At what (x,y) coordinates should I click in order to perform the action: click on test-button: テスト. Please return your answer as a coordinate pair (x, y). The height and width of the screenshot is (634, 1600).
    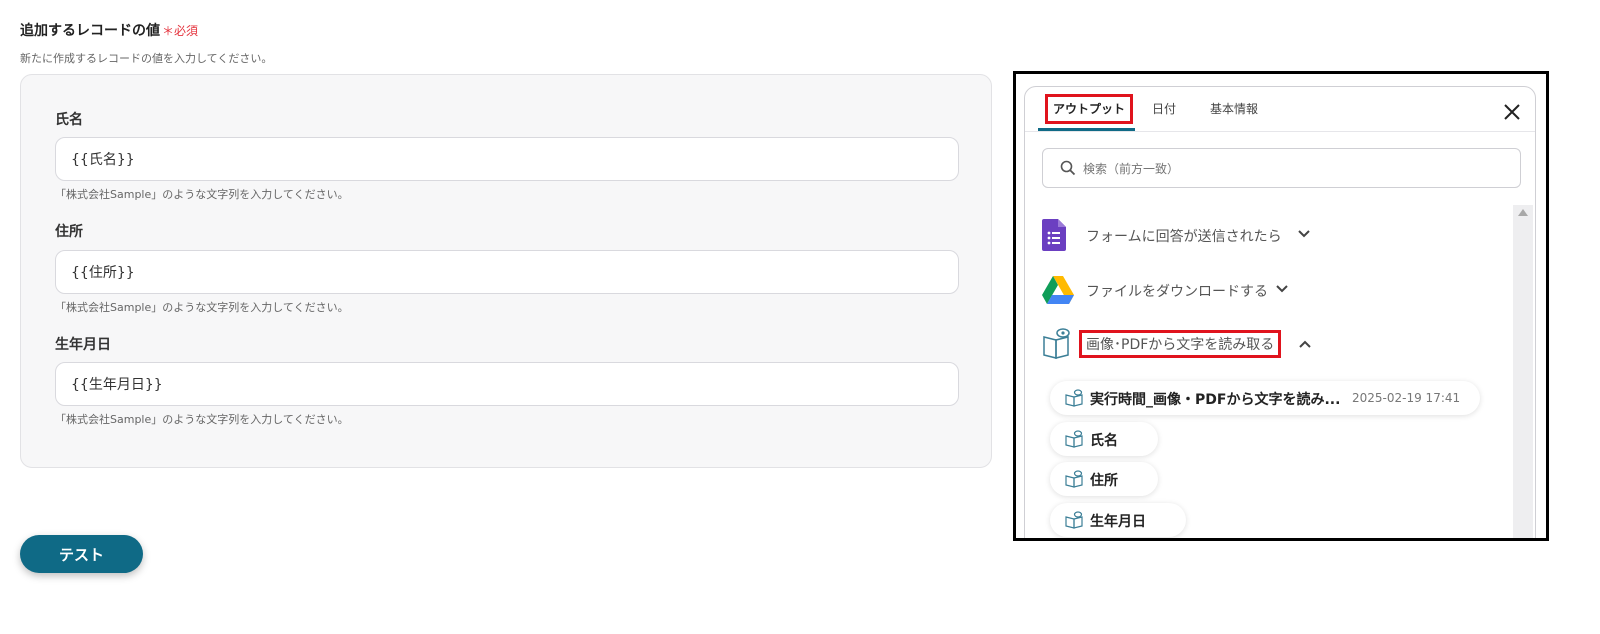
    Looking at the image, I should click on (81, 554).